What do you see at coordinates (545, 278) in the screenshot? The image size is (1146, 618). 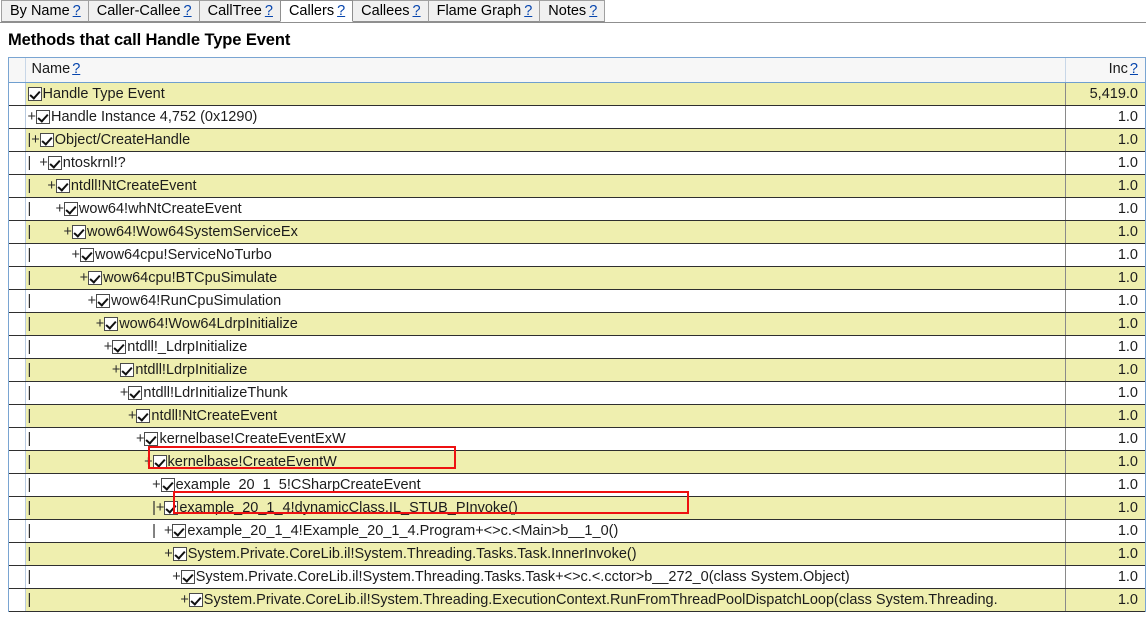 I see `cell-name: | + wow64cpu!BTCpuSimulate` at bounding box center [545, 278].